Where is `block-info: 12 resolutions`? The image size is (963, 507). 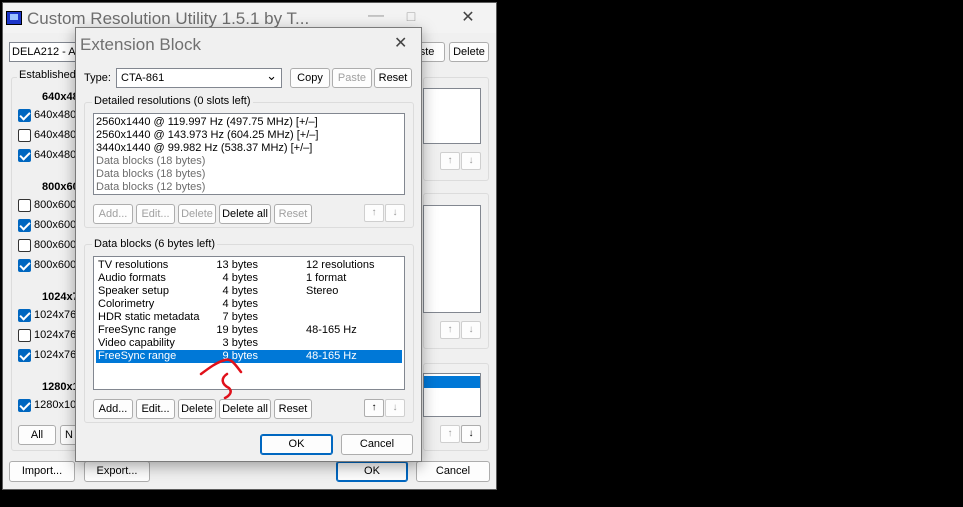
block-info: 12 resolutions is located at coordinates (340, 265).